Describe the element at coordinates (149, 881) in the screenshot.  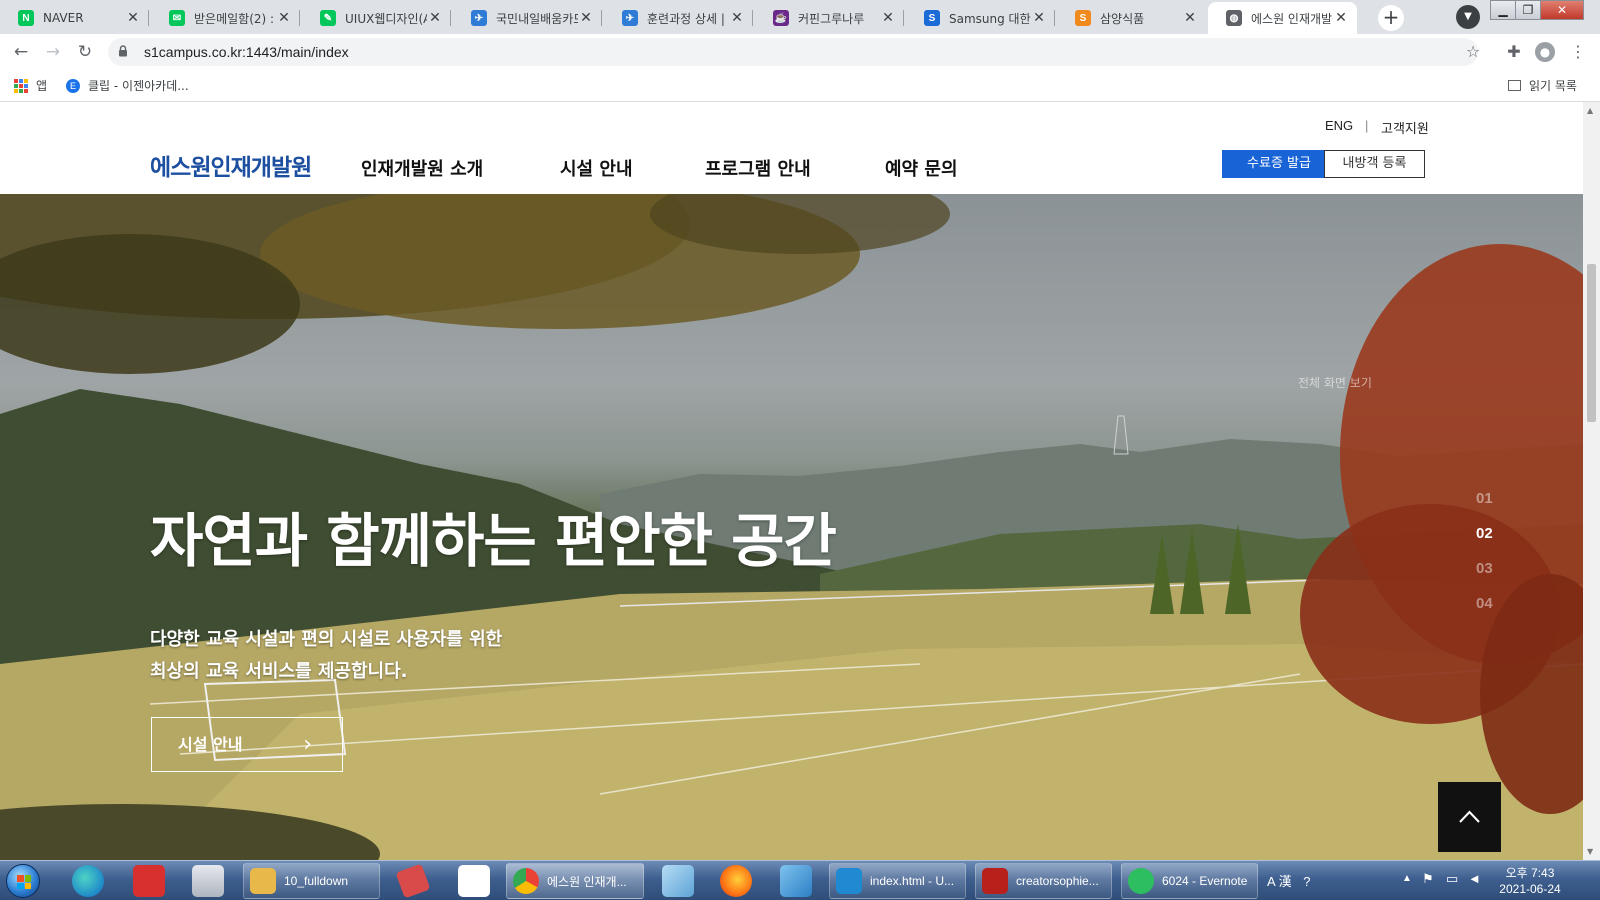
I see `snippet-app-icon` at that location.